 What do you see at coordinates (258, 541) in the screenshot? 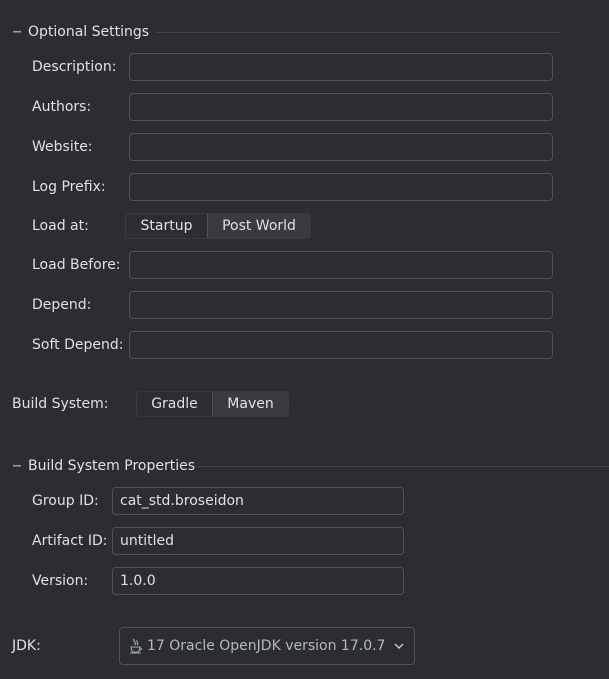
I see `artifact-id-field` at bounding box center [258, 541].